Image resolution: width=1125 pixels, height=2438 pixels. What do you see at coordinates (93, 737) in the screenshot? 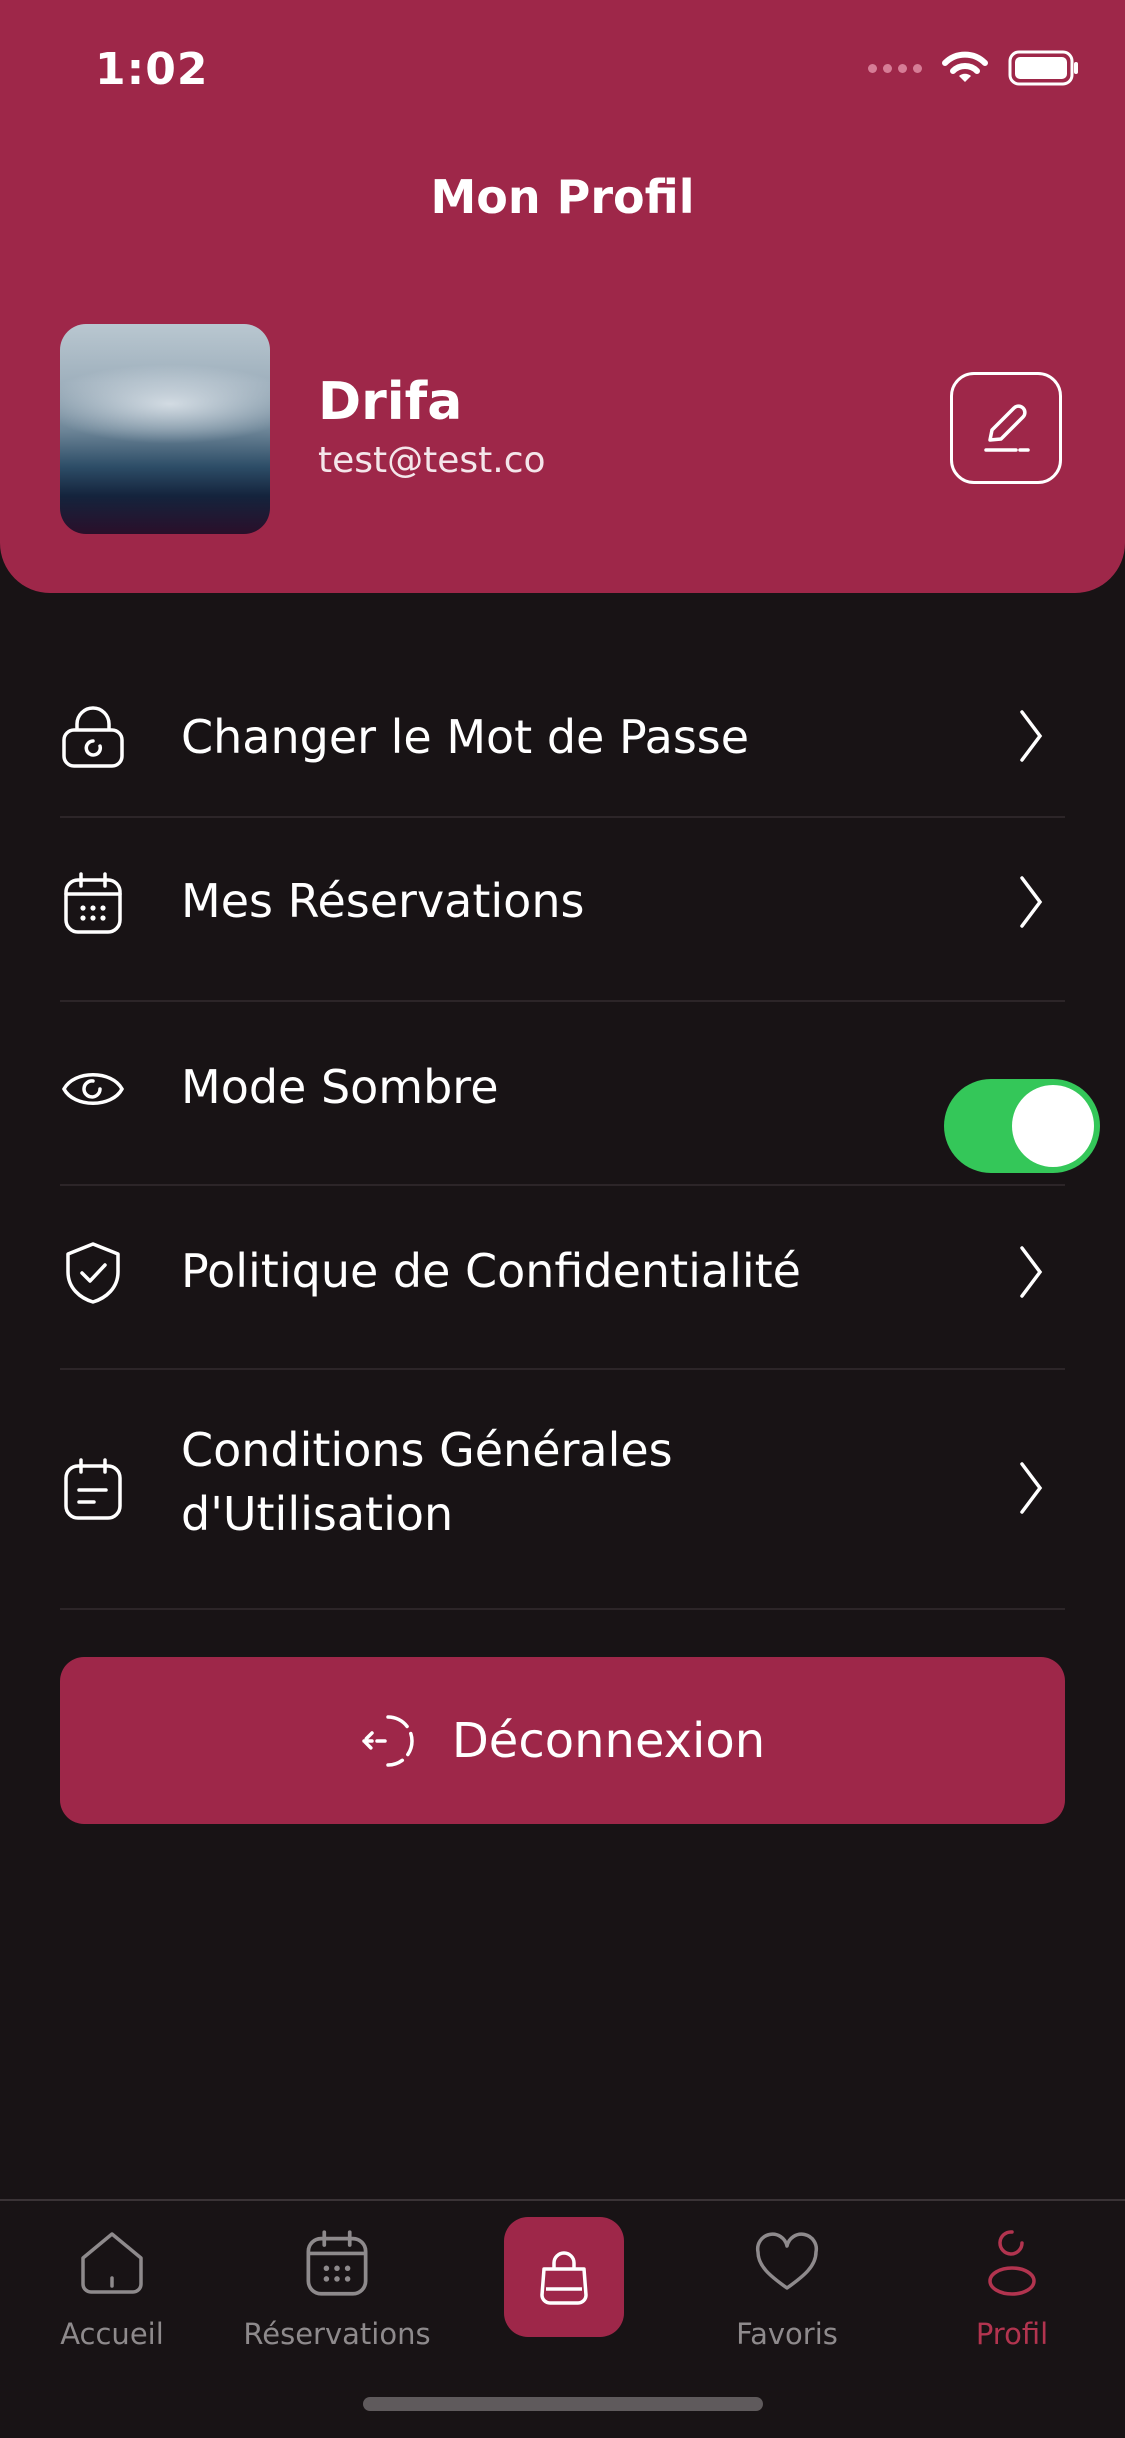
I see `lock-icon` at bounding box center [93, 737].